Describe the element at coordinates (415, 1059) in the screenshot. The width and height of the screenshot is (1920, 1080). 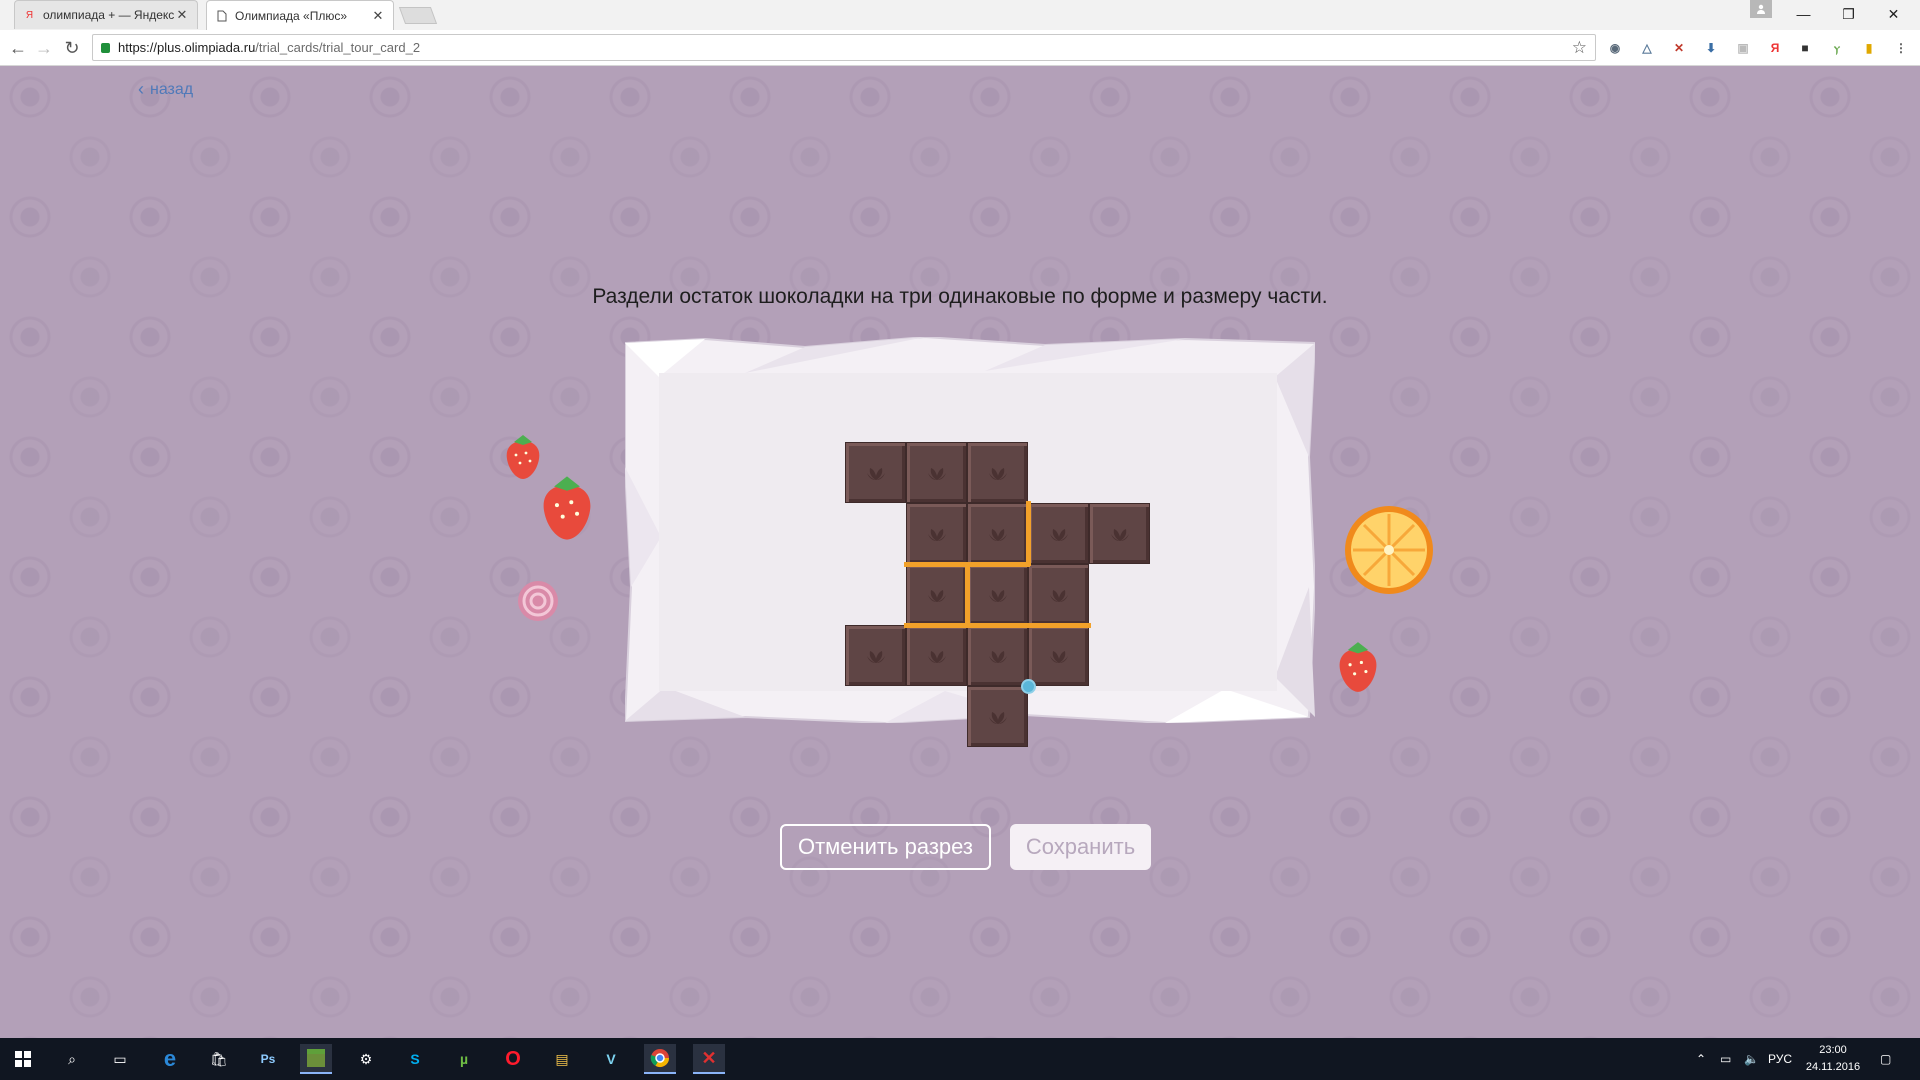
I see `skype-icon: S` at that location.